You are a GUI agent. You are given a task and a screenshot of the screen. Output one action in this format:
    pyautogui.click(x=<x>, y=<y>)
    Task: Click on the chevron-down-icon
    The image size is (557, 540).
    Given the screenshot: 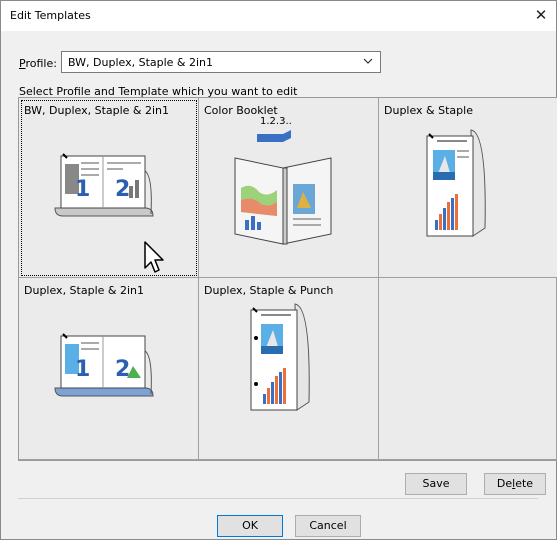 What is the action you would take?
    pyautogui.click(x=368, y=61)
    